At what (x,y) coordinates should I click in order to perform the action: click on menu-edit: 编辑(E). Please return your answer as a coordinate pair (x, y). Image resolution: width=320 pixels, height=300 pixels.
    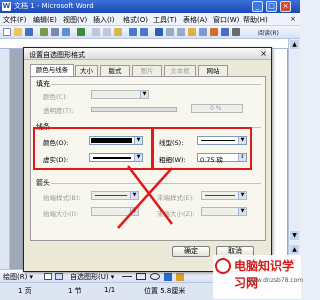
    Looking at the image, I should click on (45, 20).